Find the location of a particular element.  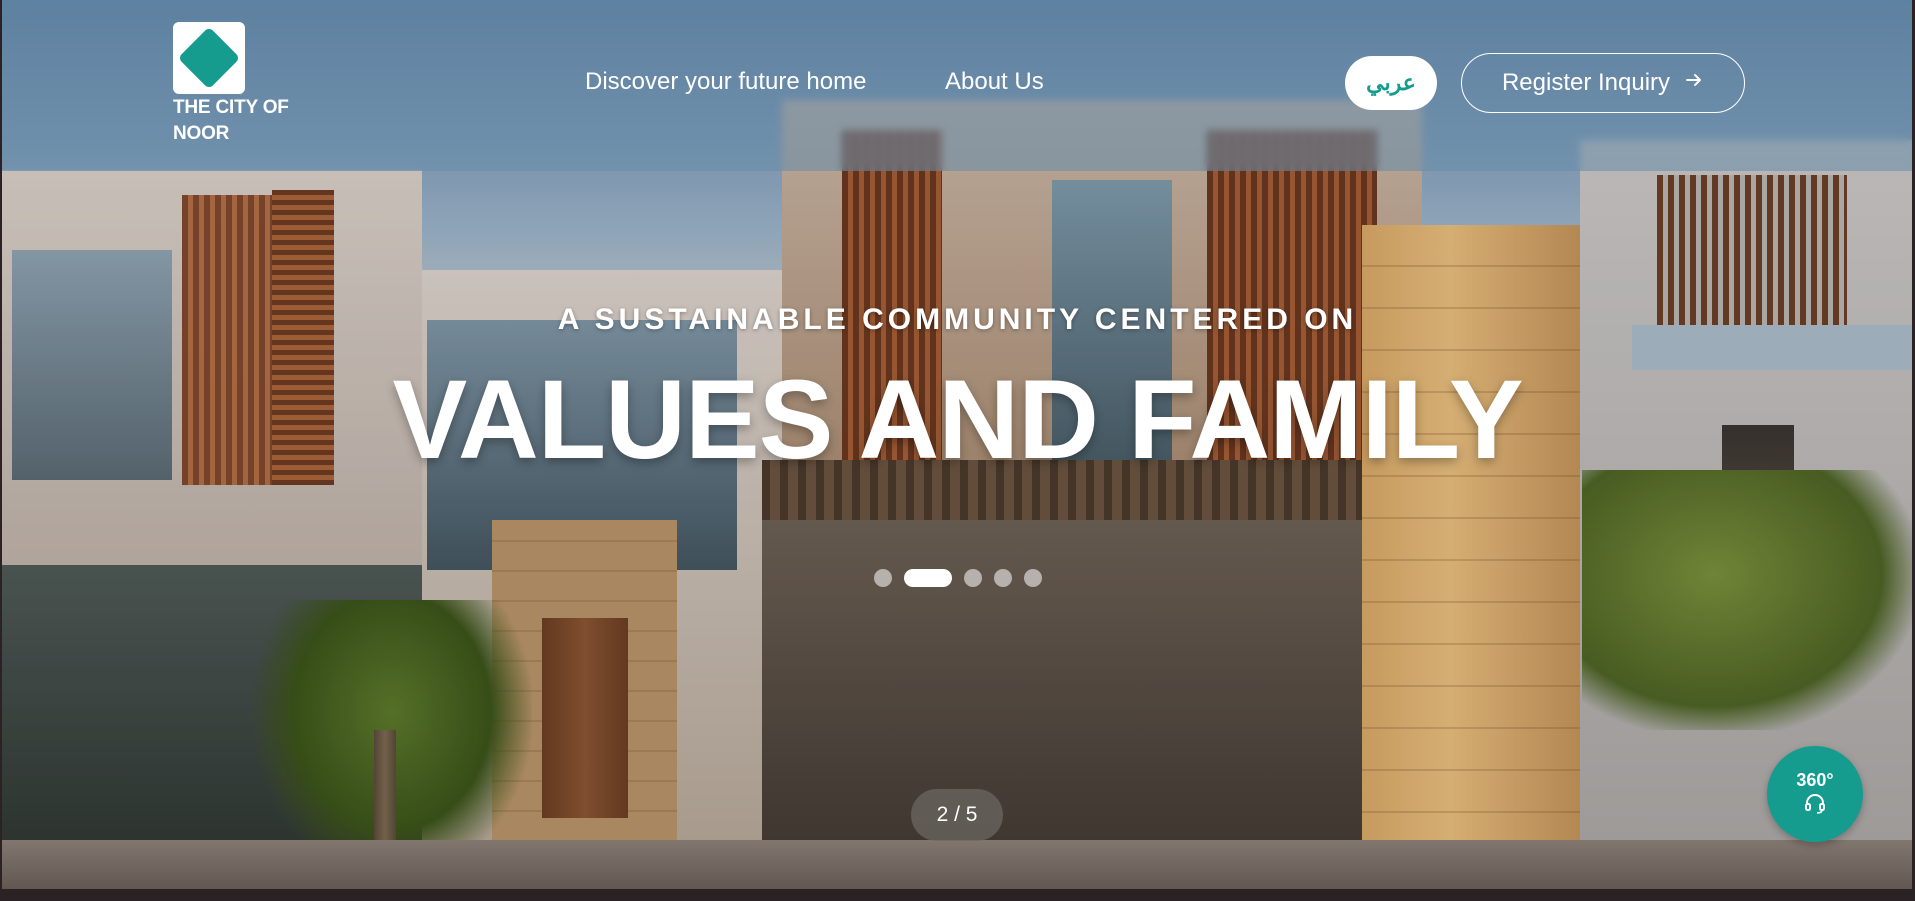

nav-about-us: About Us is located at coordinates (994, 82).